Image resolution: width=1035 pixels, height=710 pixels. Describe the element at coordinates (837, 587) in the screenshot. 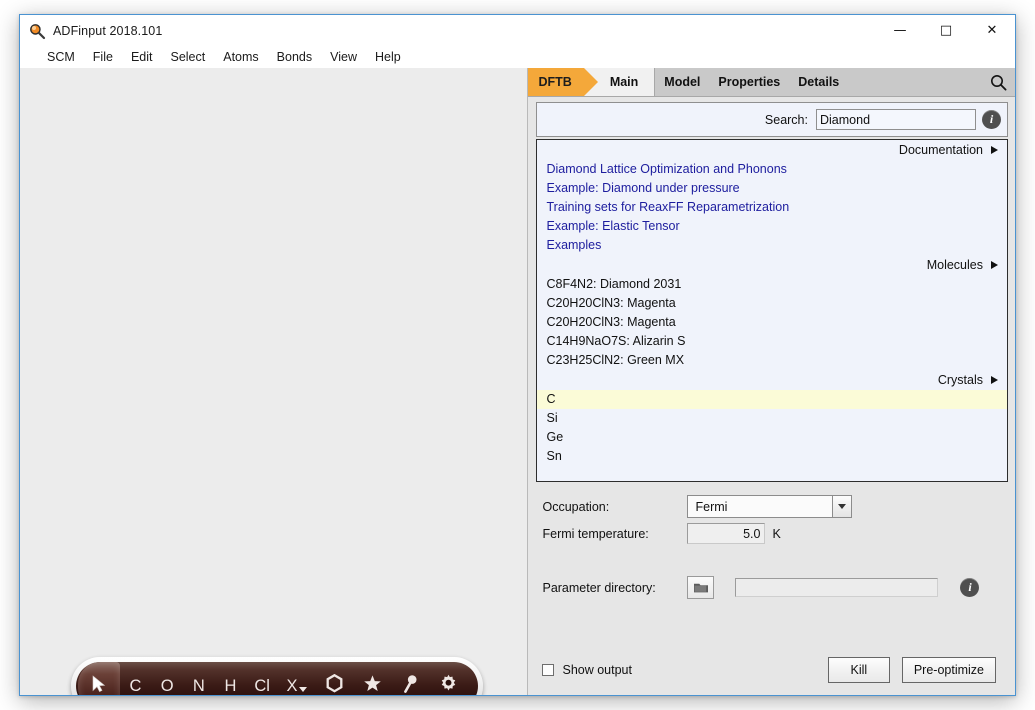

I see `parameter-directory-input` at that location.